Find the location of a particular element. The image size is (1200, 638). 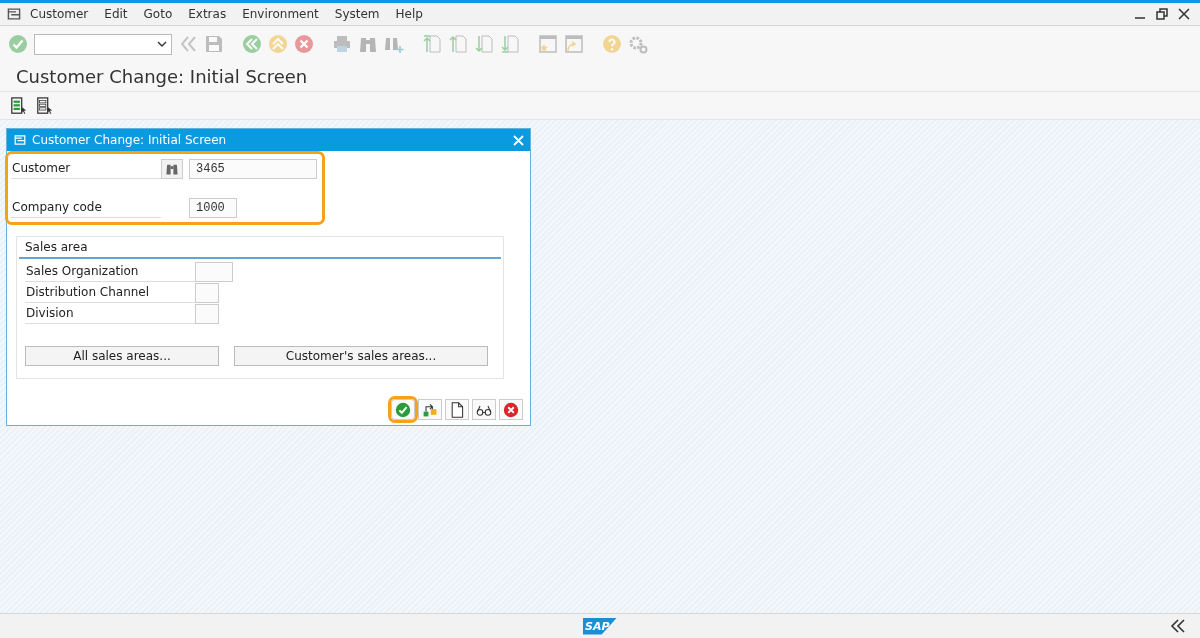

group-title: Sales area is located at coordinates (260, 248).